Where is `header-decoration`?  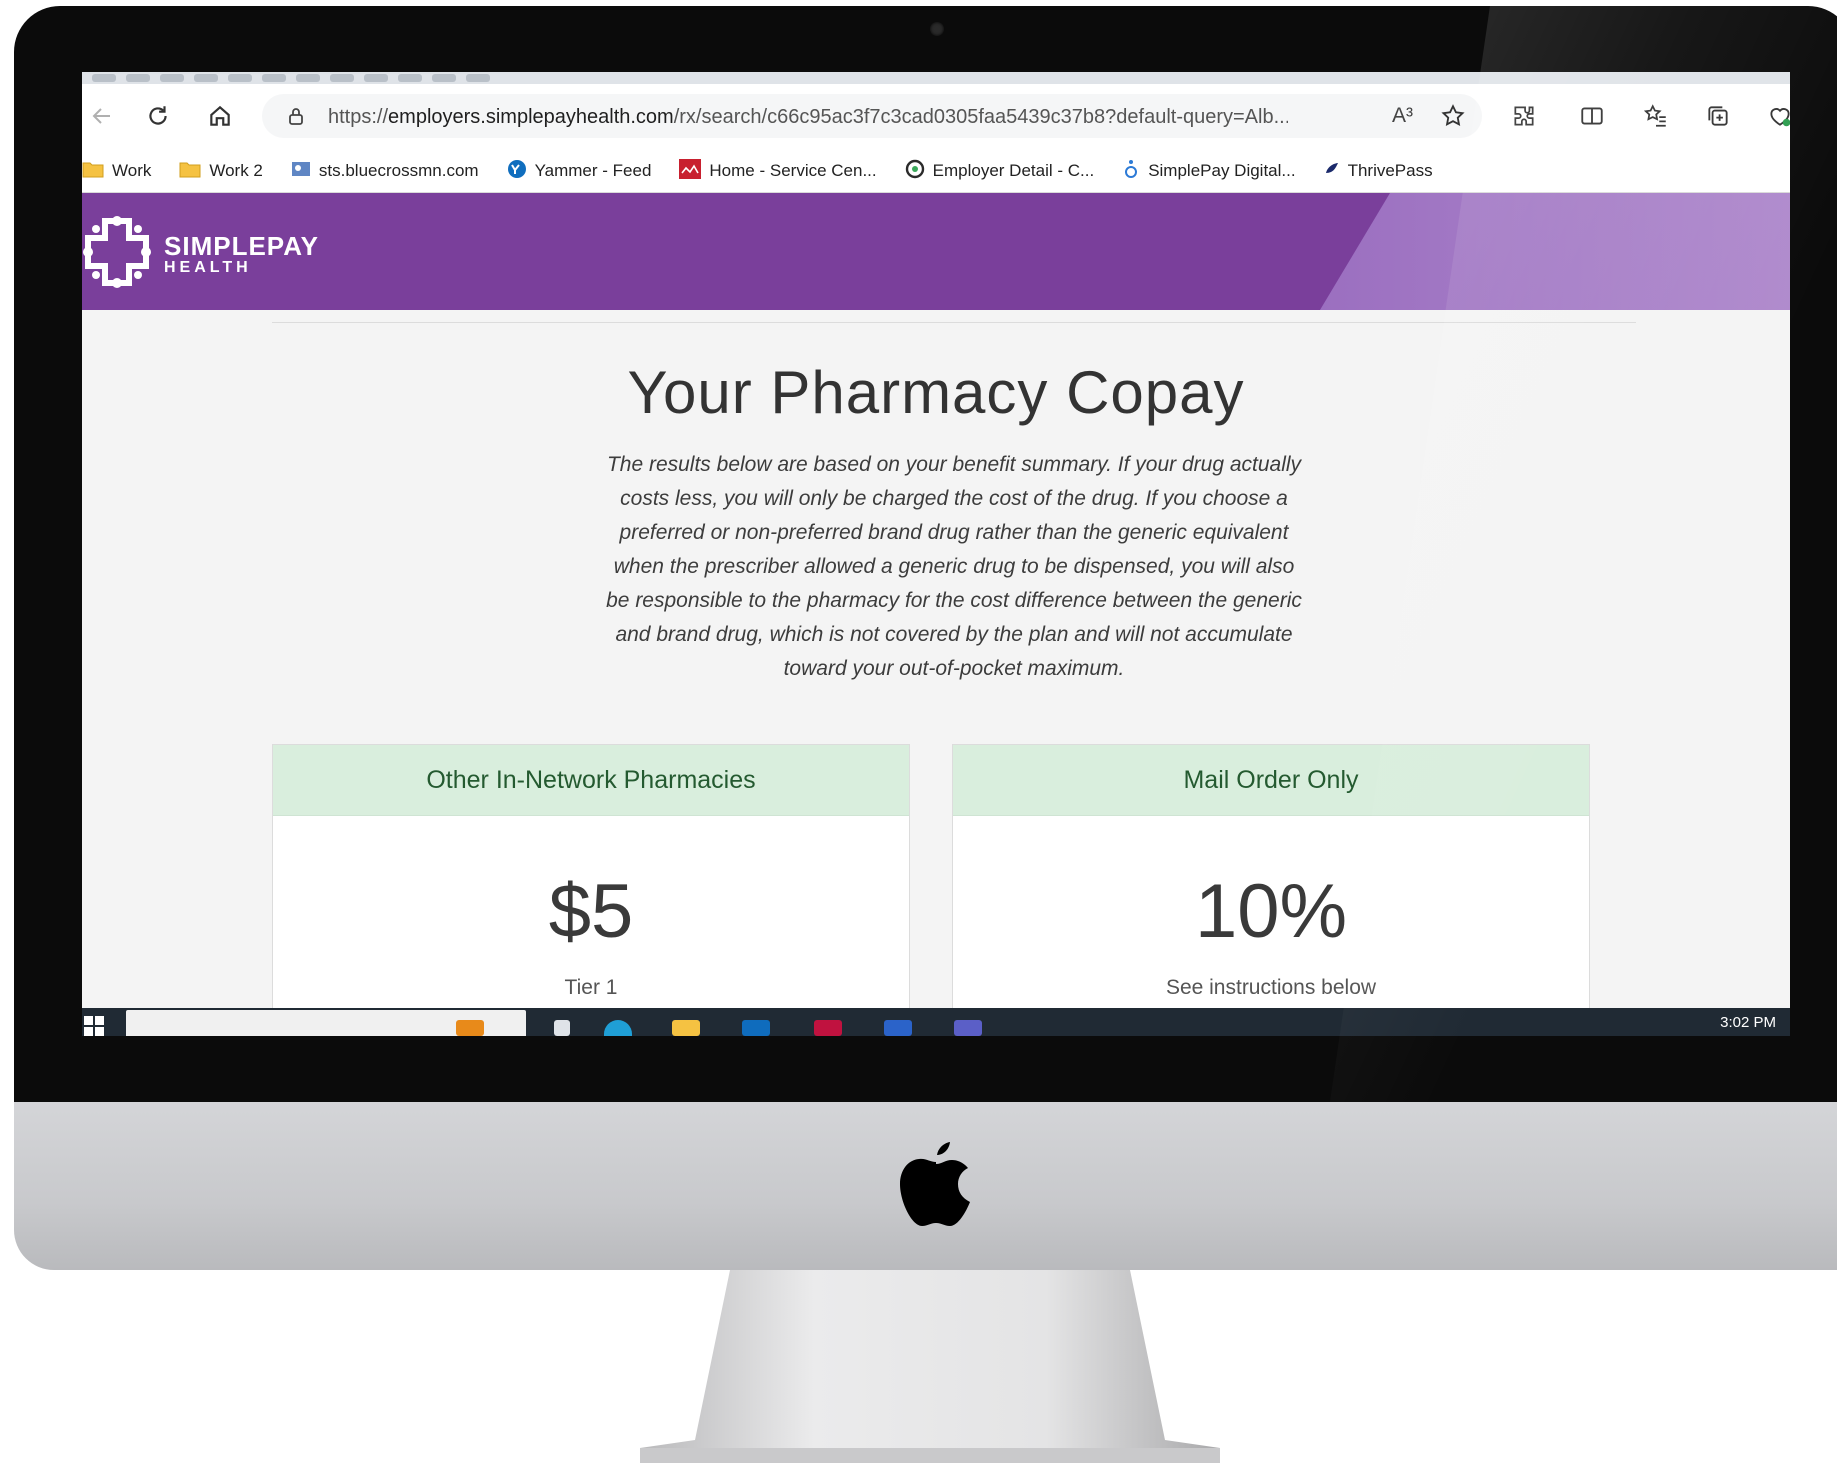
header-decoration is located at coordinates (1555, 251).